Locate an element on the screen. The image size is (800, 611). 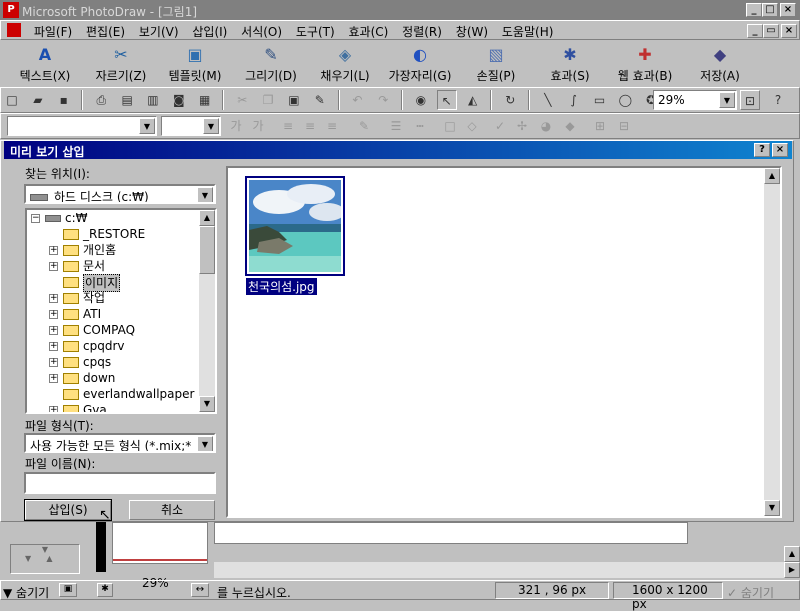
canvas-area is located at coordinates (451, 533).